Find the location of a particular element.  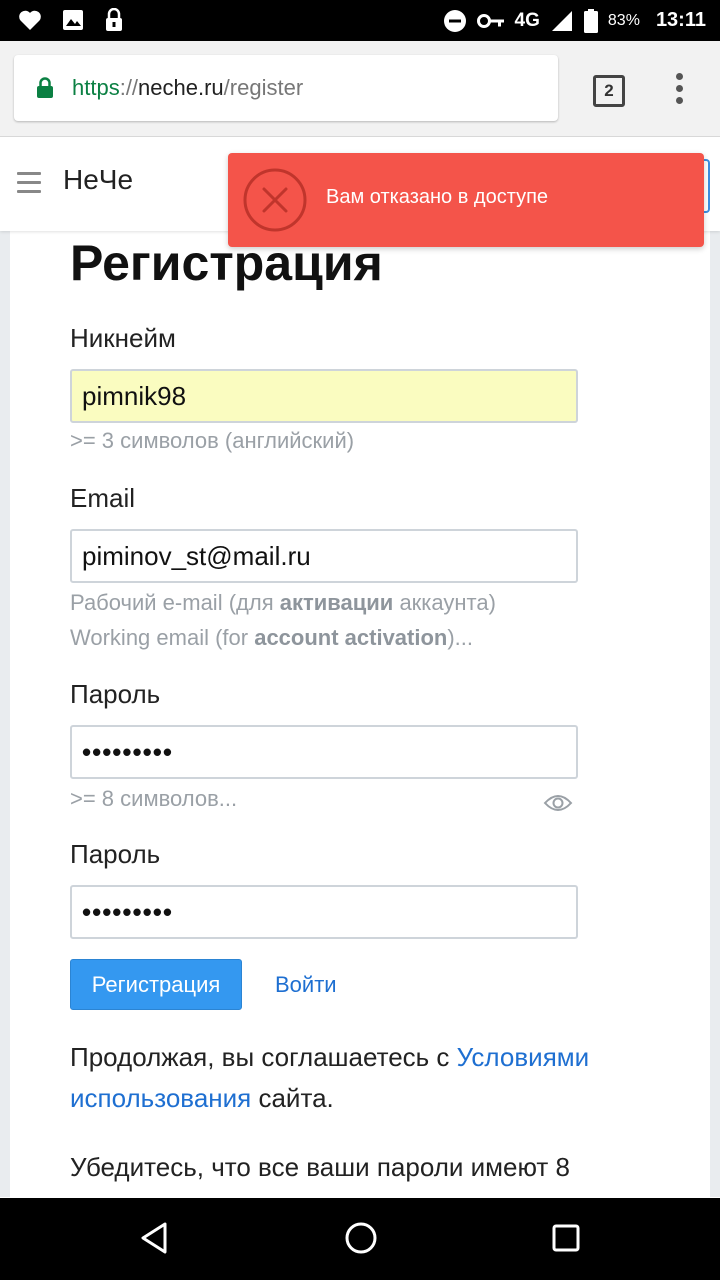

signal-icon is located at coordinates (561, 20).